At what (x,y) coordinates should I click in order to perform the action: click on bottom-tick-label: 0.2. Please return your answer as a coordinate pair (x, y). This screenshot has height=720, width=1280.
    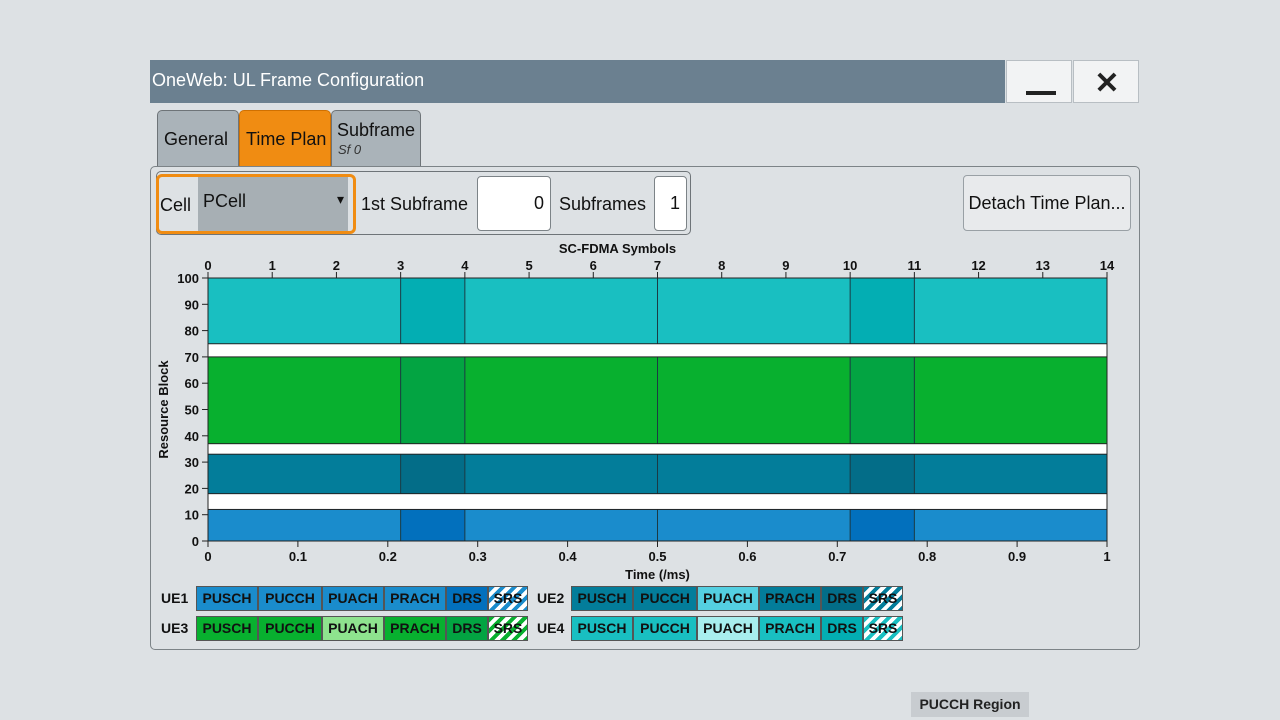
    Looking at the image, I should click on (388, 556).